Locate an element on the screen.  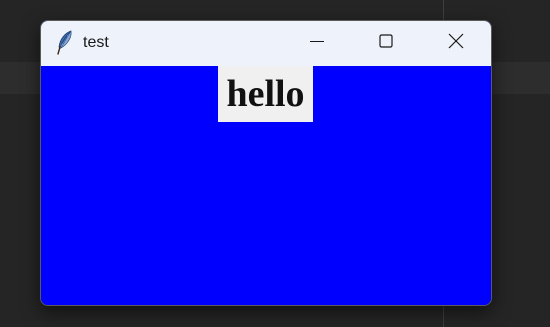
hello-label: hello is located at coordinates (265, 94).